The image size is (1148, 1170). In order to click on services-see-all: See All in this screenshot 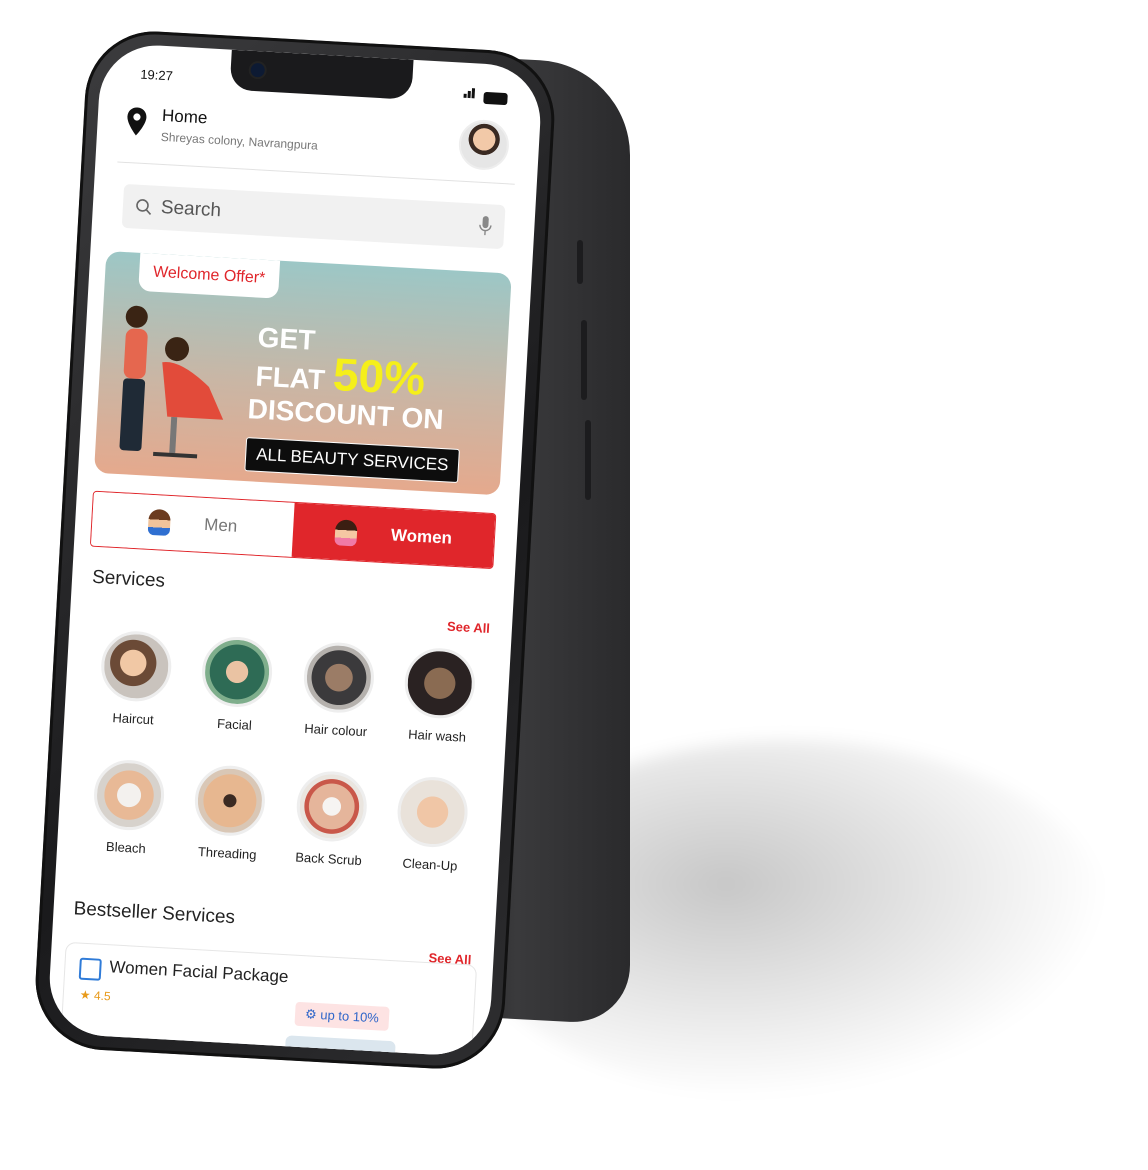, I will do `click(469, 627)`.